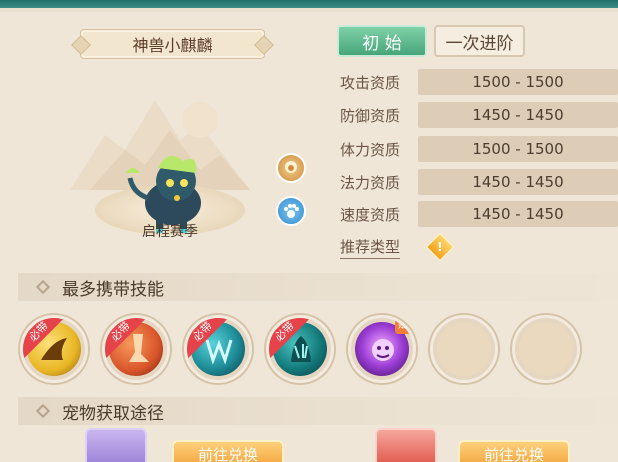  What do you see at coordinates (318, 287) in the screenshot?
I see `skills-section-header: 最多携带技能` at bounding box center [318, 287].